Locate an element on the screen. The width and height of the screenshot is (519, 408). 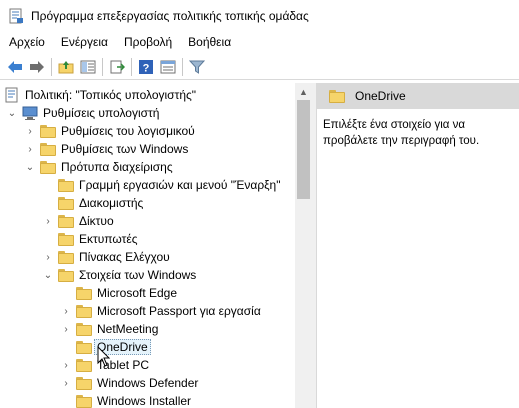
tree-item-software-settings: › Ρυθμίσεις του λογισμικού is located at coordinates (109, 131).